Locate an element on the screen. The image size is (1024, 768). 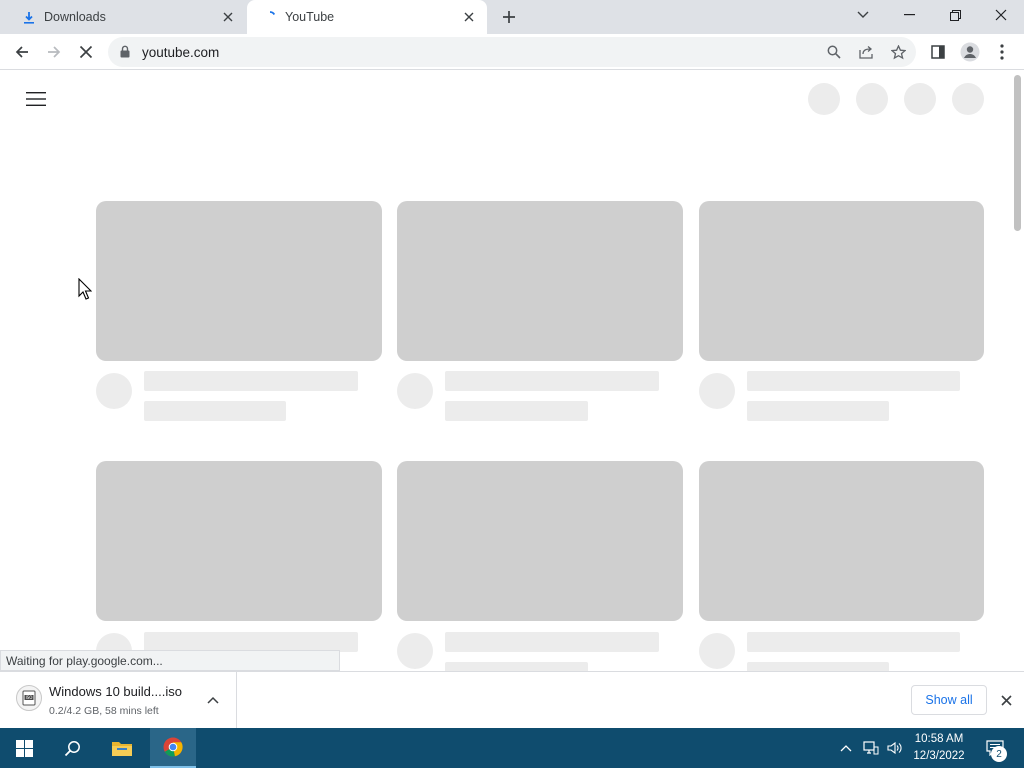
arrow-right-icon is located at coordinates (54, 52).